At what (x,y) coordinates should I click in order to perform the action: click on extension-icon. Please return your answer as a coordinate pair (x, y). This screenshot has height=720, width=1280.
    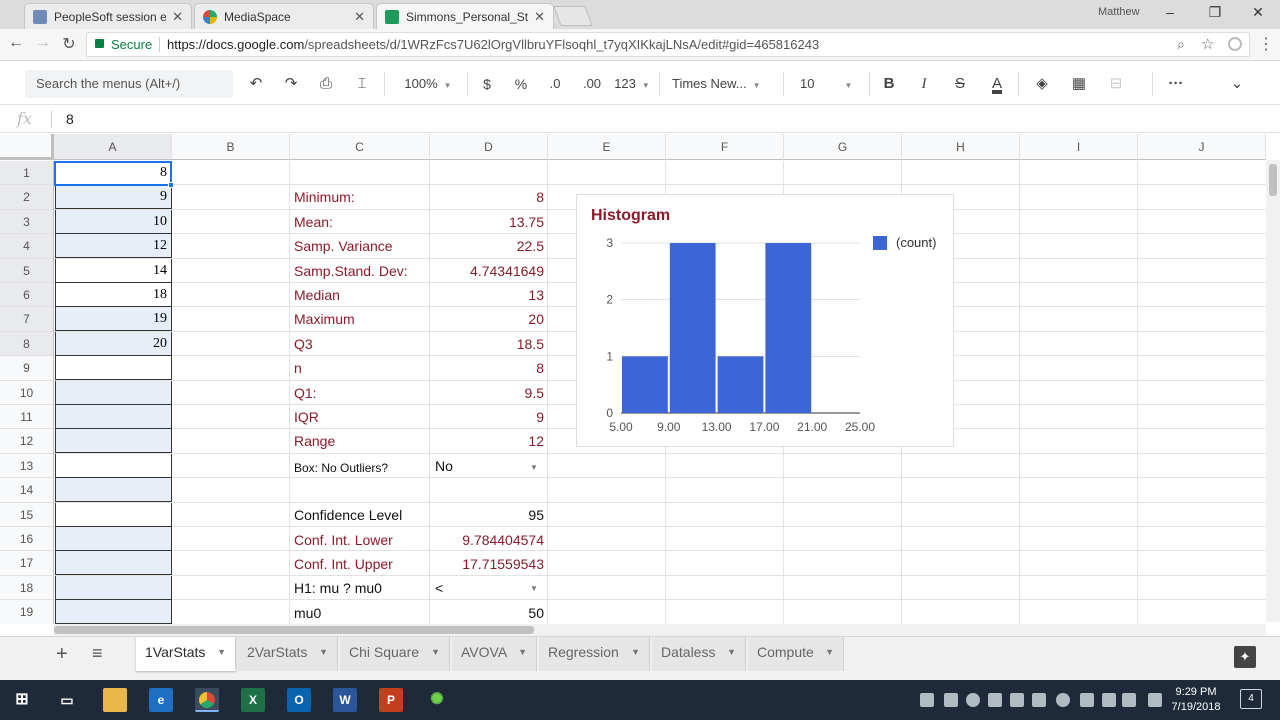
    Looking at the image, I should click on (1235, 44).